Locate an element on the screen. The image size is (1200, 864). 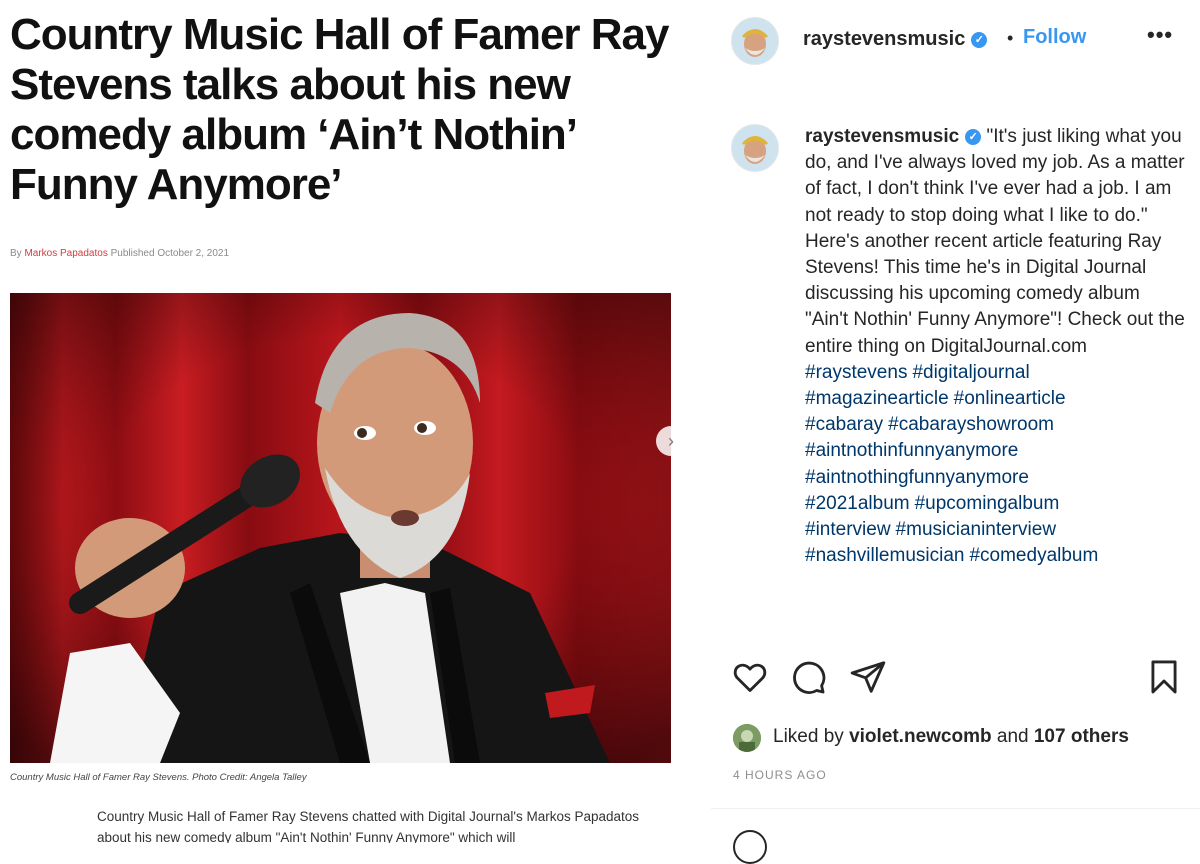
article-published-date: Published October 2, 2021 is located at coordinates (170, 253).